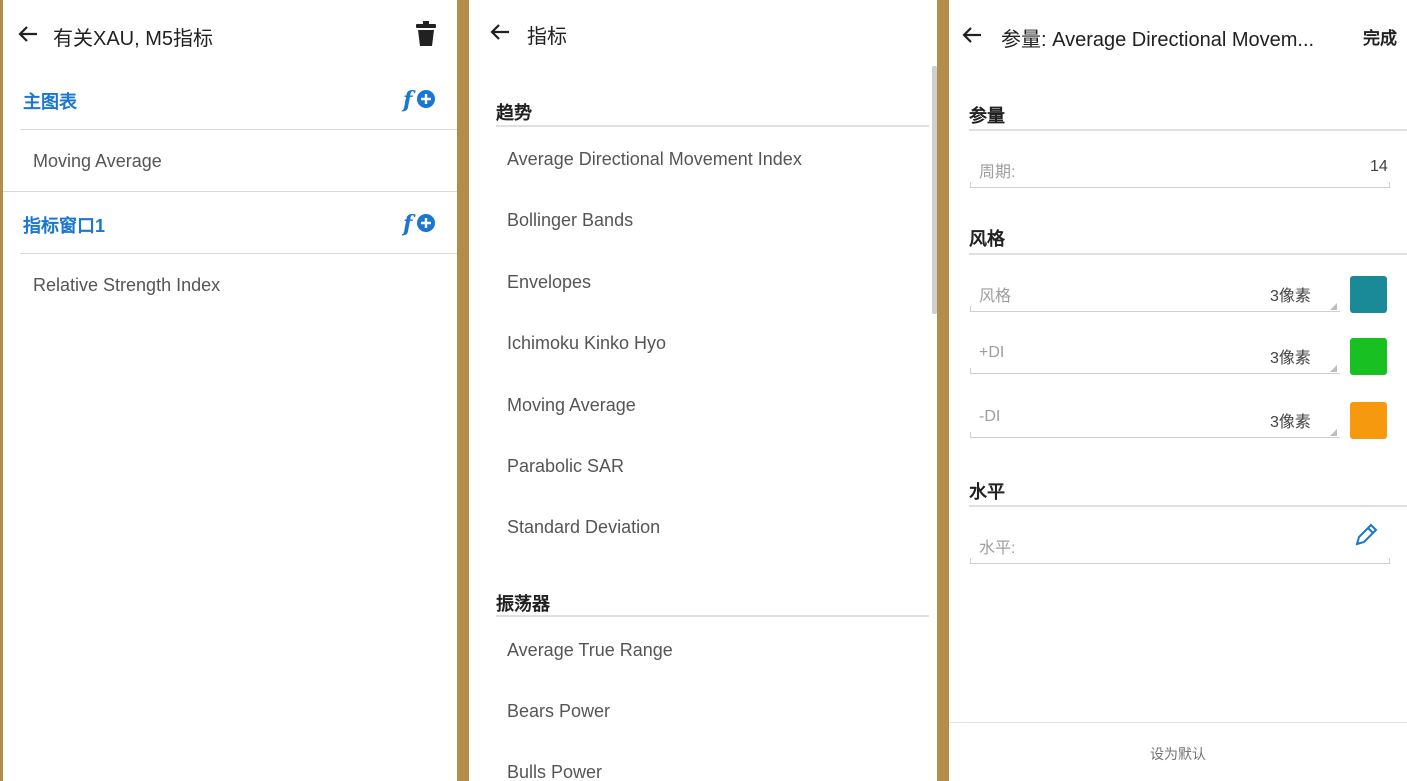 This screenshot has width=1407, height=781. What do you see at coordinates (549, 282) in the screenshot?
I see `indicator-item: Envelopes` at bounding box center [549, 282].